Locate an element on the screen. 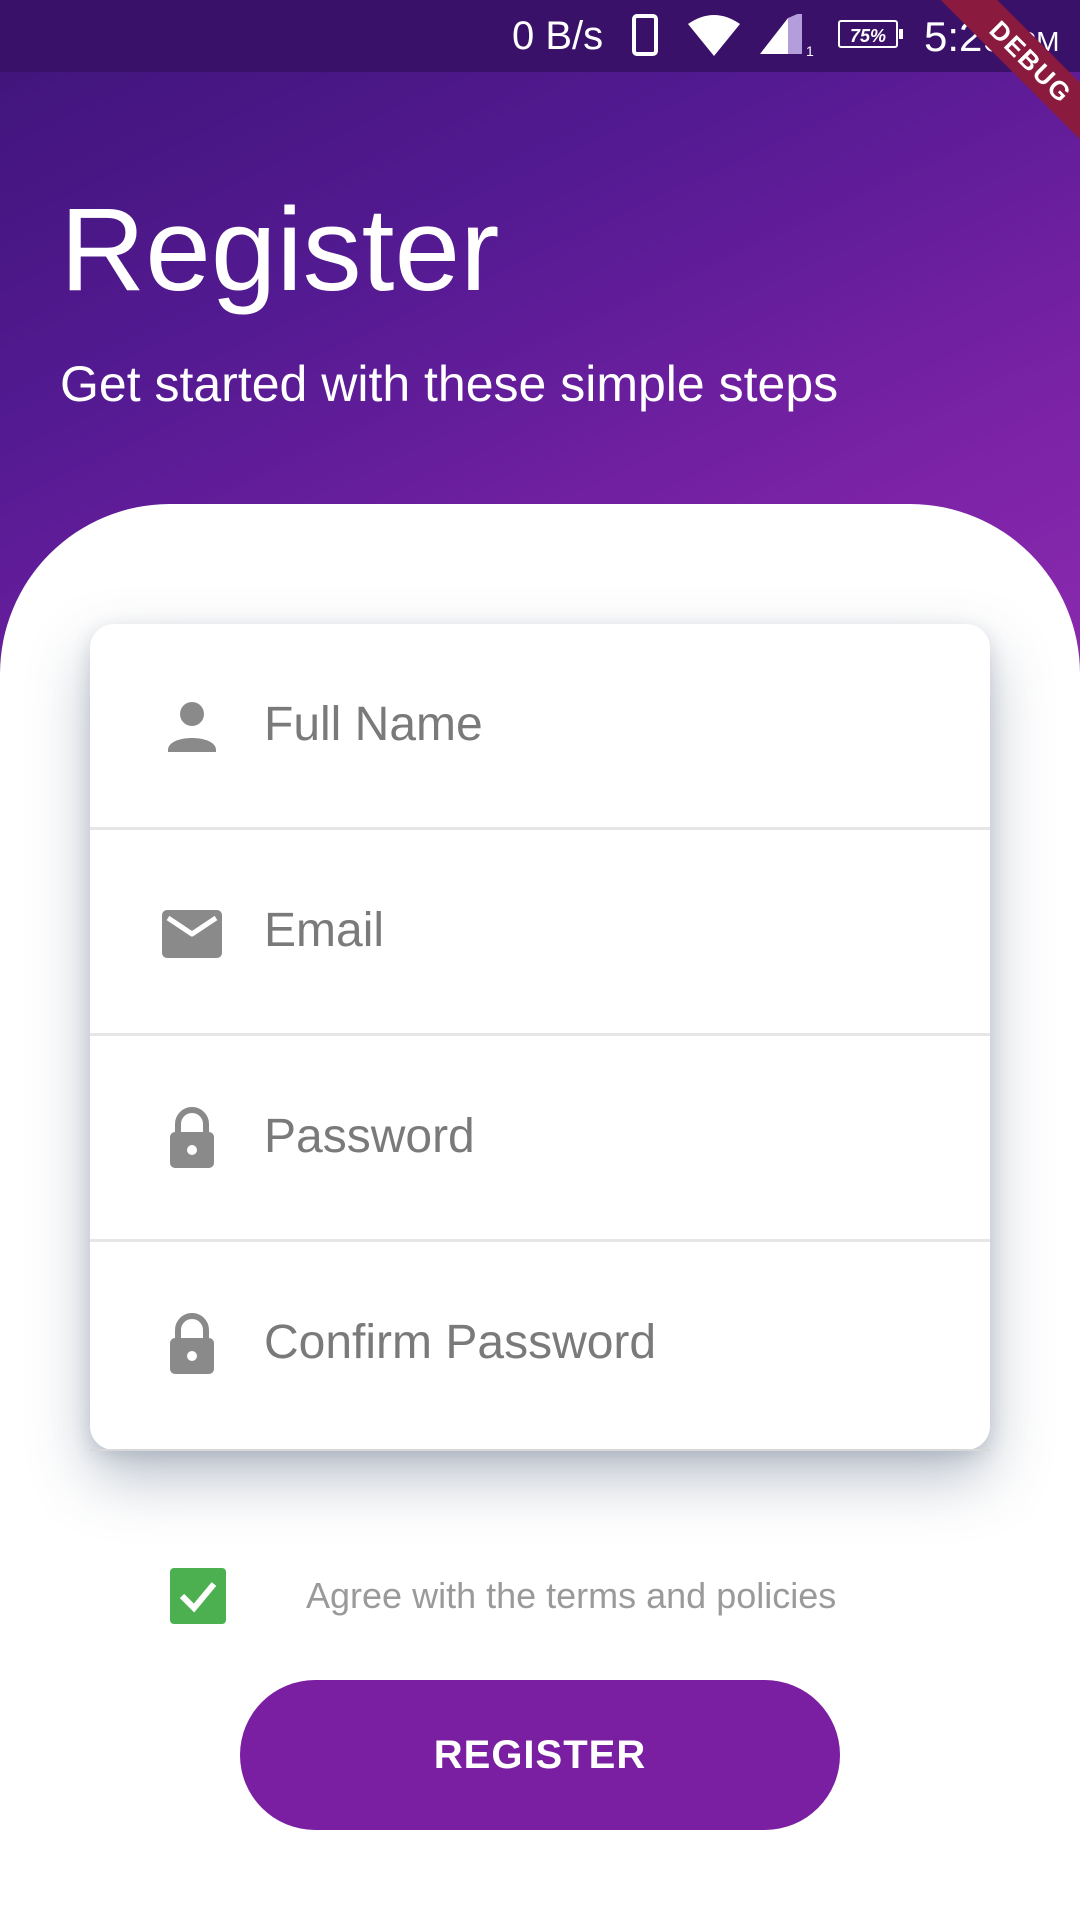  status-bar: 0 B/s 1 75% 5:29 PM is located at coordinates (540, 36).